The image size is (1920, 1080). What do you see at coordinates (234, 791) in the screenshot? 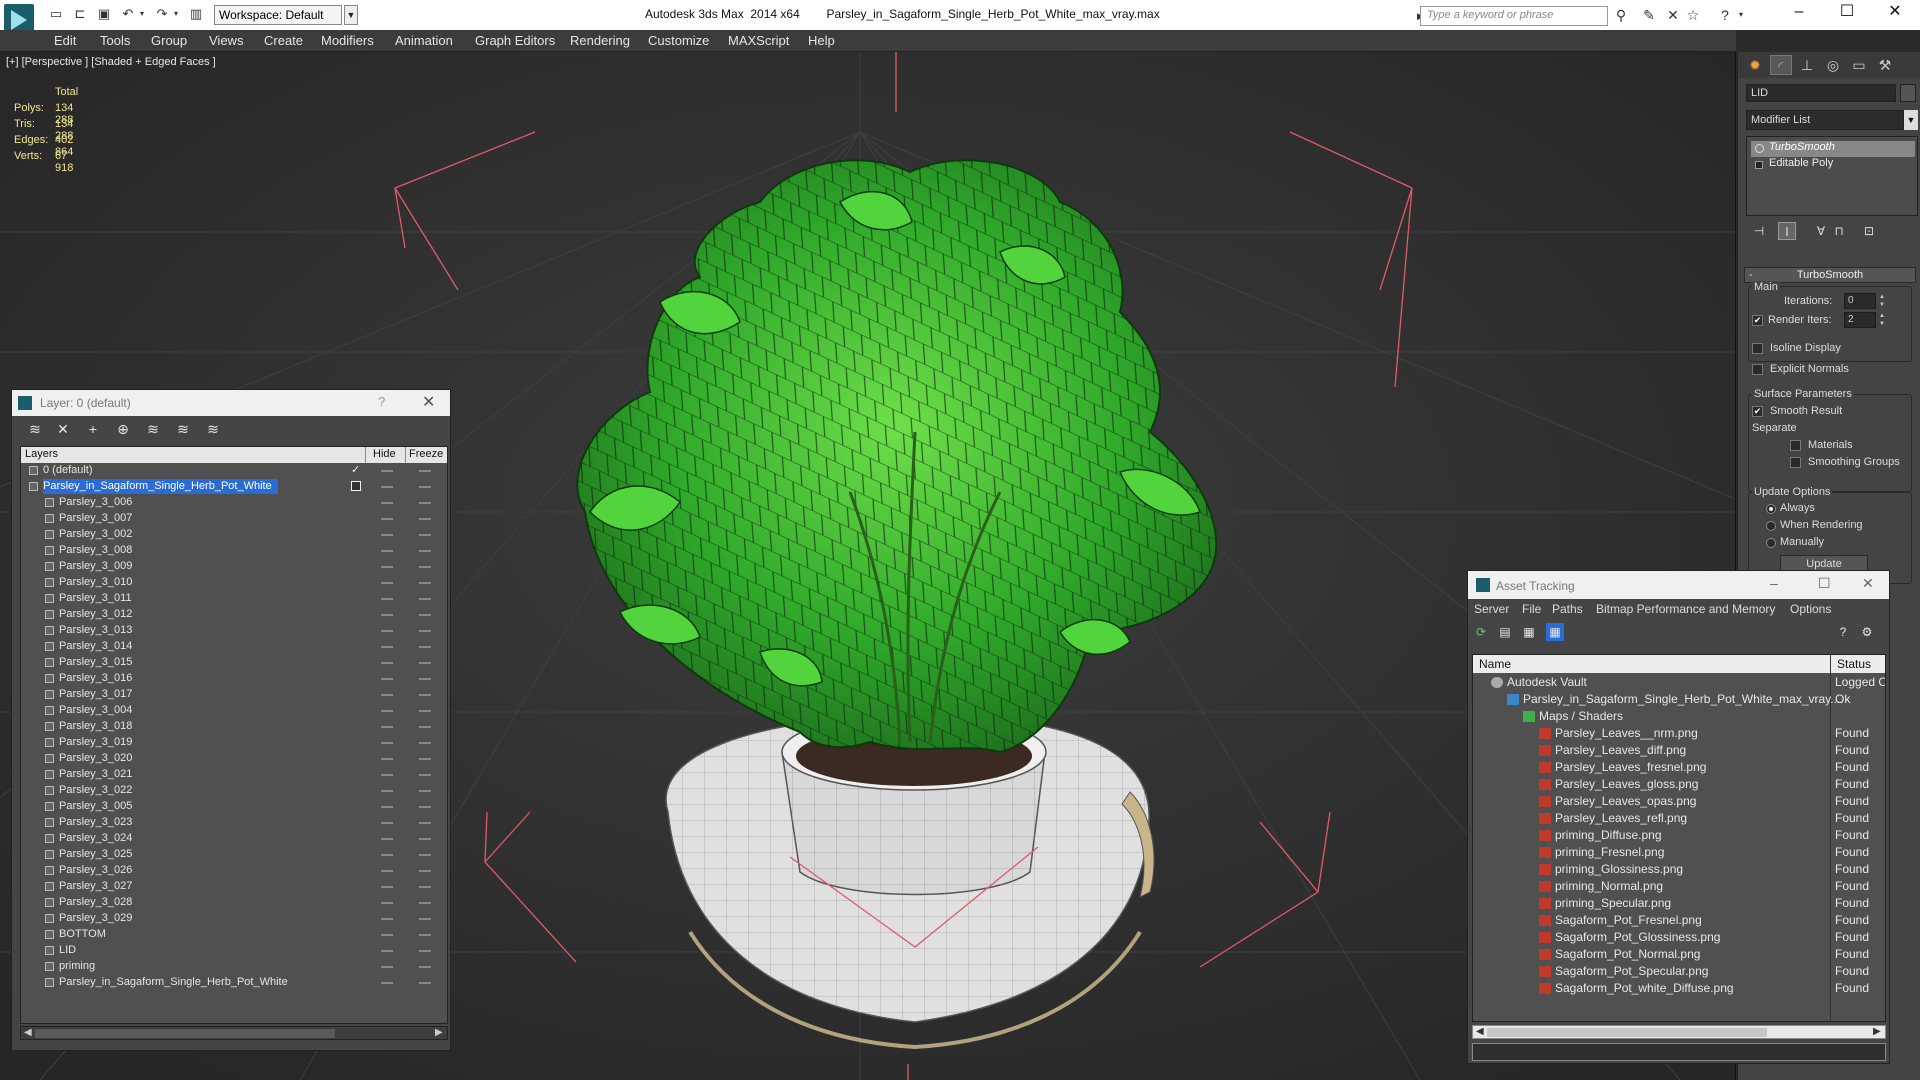
I see `layer-row: Parsley_3_022` at bounding box center [234, 791].